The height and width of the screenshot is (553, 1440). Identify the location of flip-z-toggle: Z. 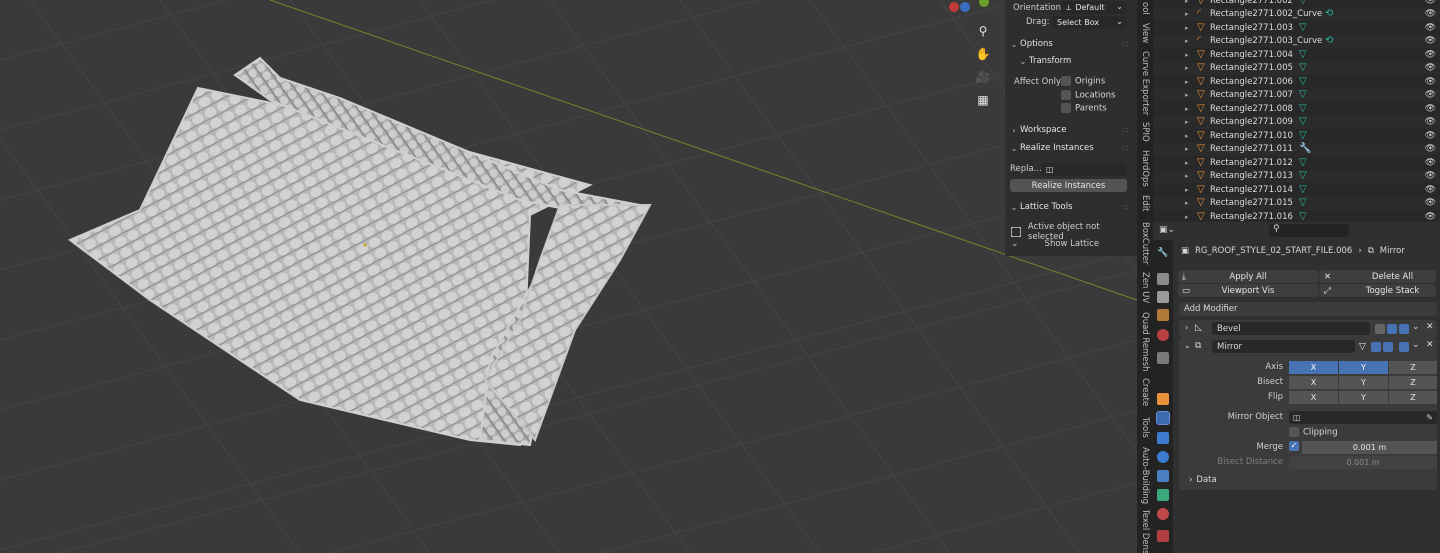
(1413, 397).